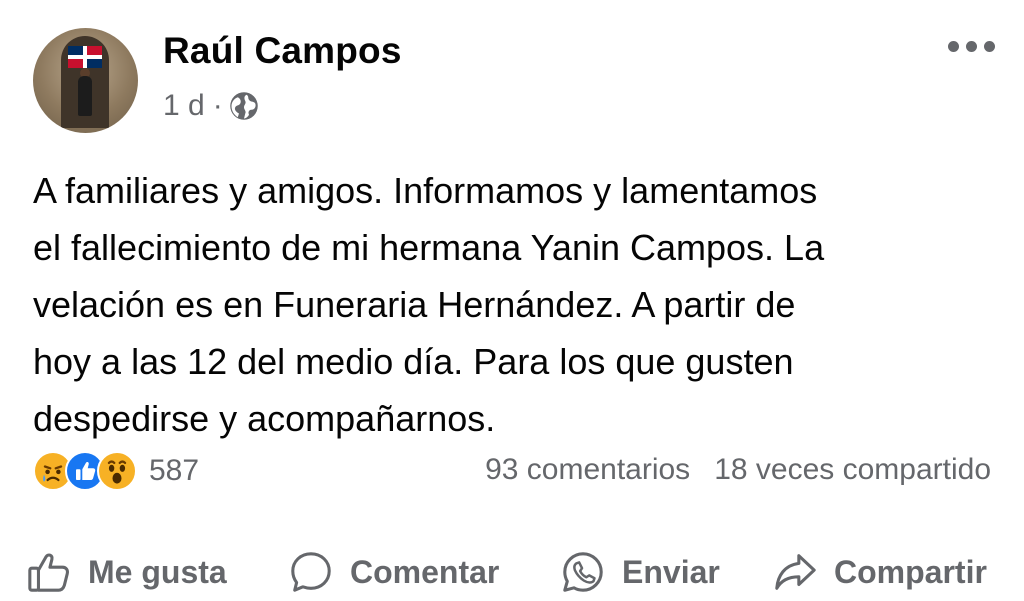 The height and width of the screenshot is (601, 1024). I want to click on comment-label: Comentar, so click(425, 571).